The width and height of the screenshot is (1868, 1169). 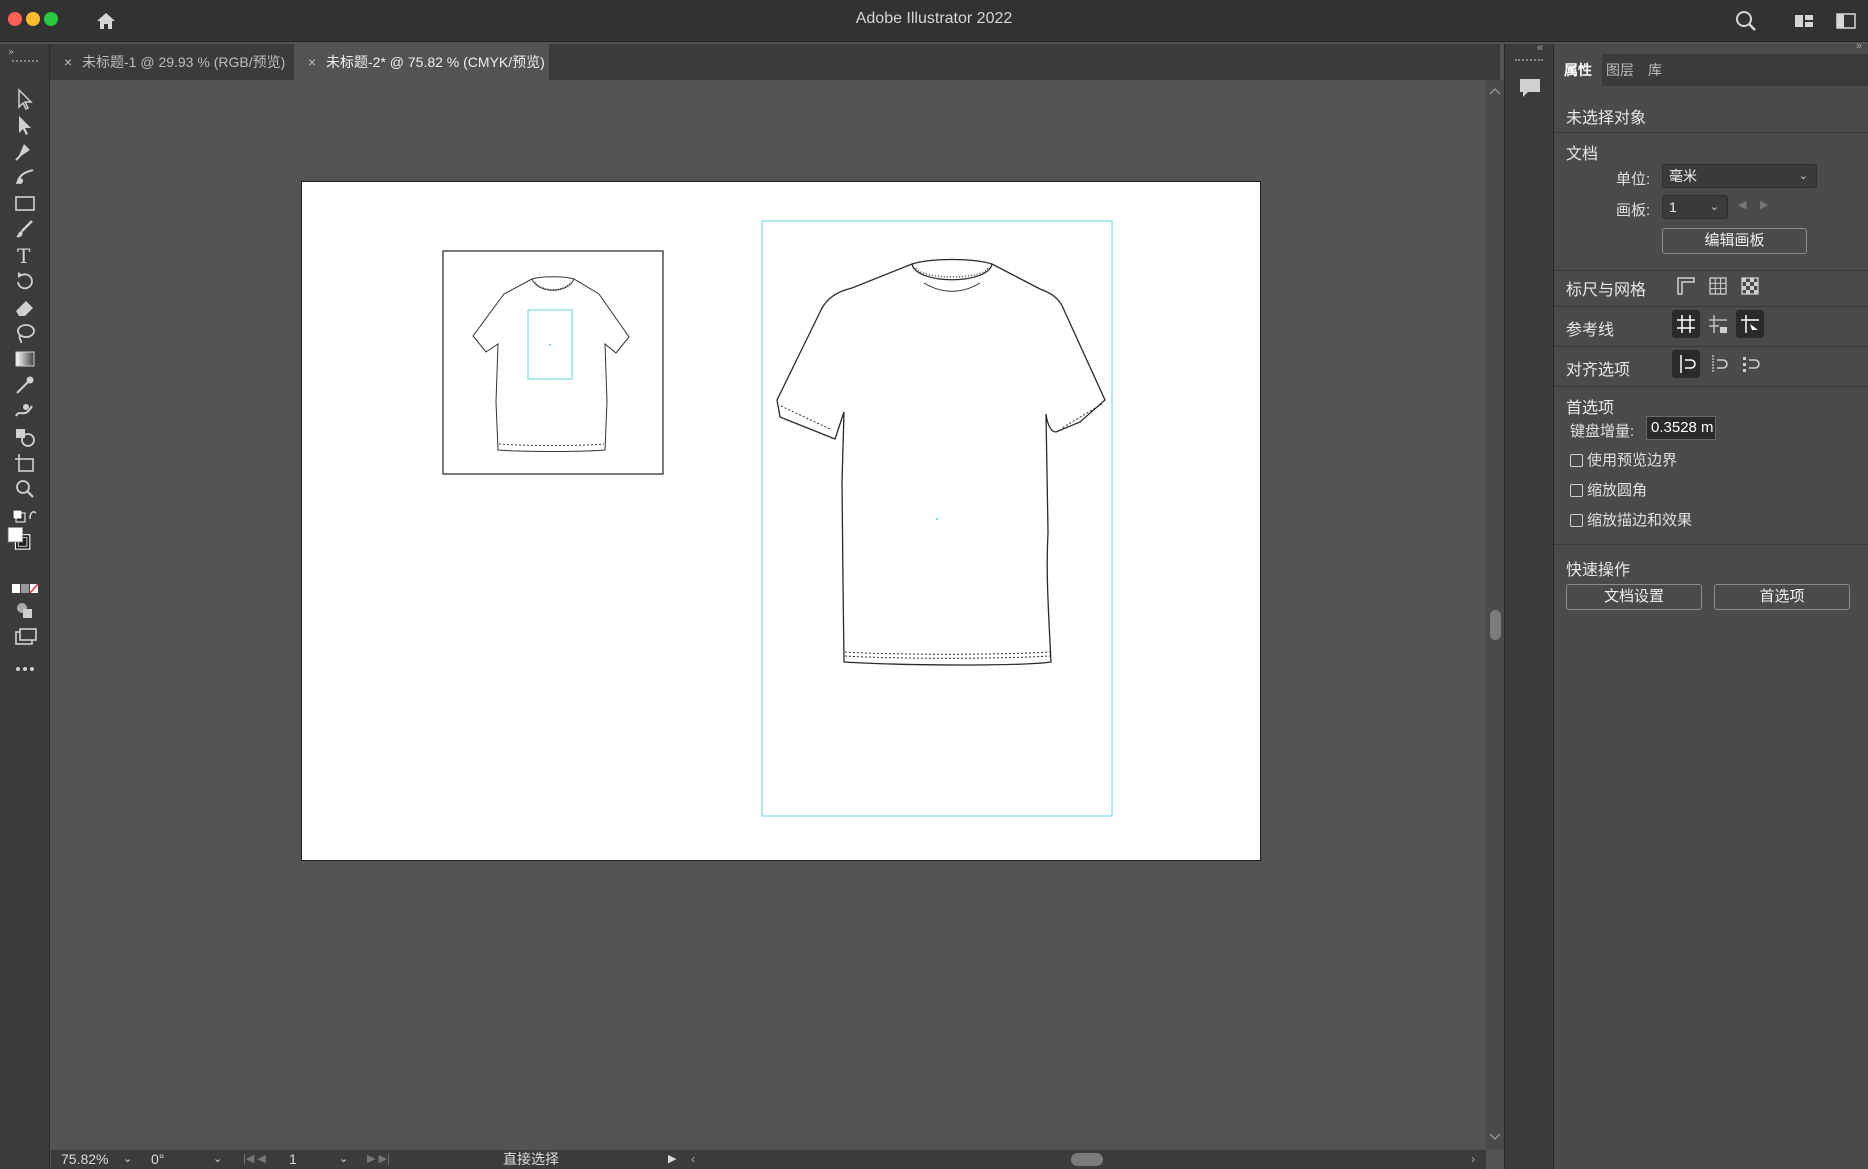 What do you see at coordinates (1655, 70) in the screenshot?
I see `tab-libraries: 库` at bounding box center [1655, 70].